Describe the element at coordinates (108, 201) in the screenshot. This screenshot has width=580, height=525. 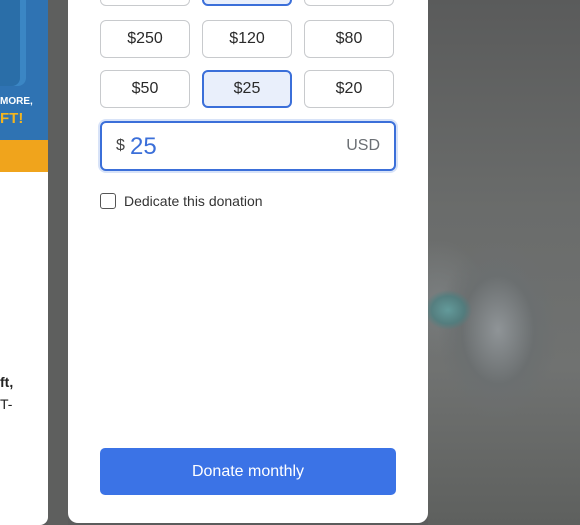
I see `dedicate-checkbox` at that location.